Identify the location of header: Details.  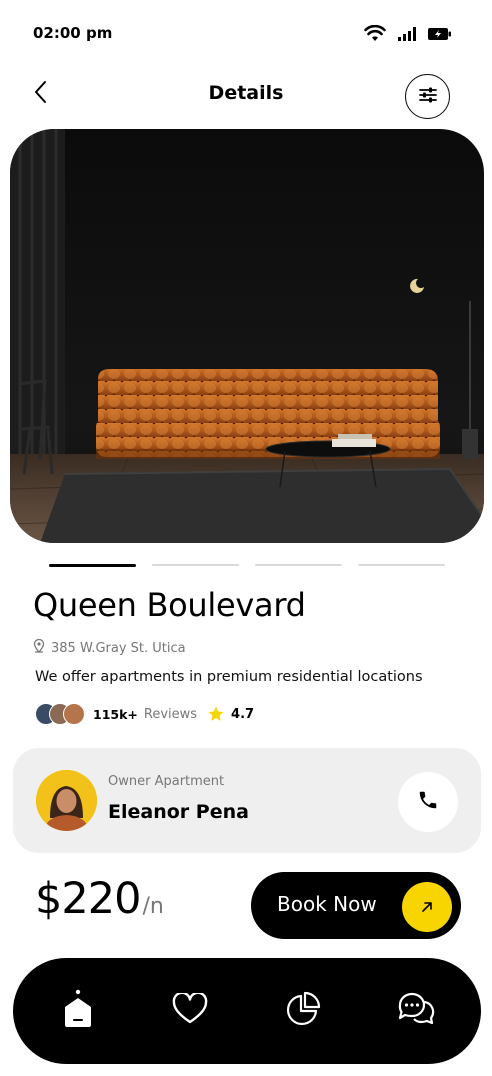
(246, 94).